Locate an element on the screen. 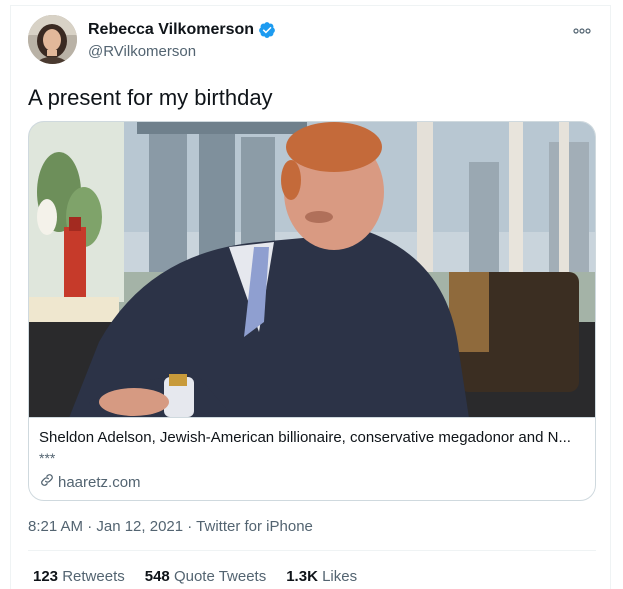  tweet-source: Twitter for iPhone is located at coordinates (254, 526).